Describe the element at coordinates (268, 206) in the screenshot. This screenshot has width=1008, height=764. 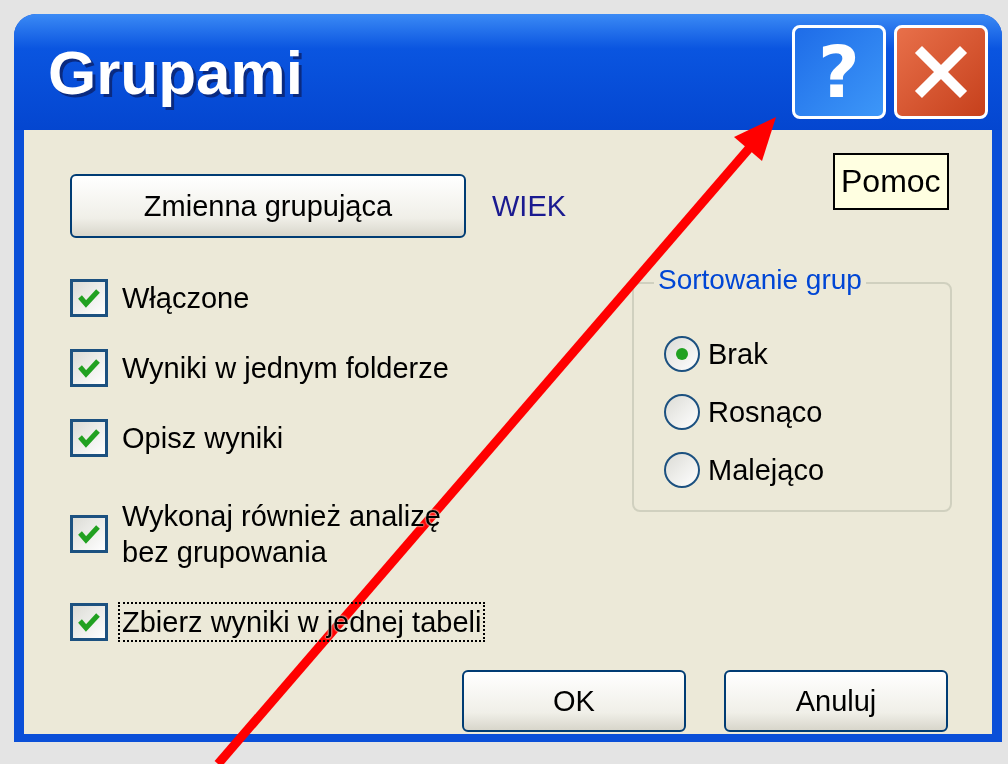
I see `grouping-variable-button: Zmienna grupująca` at that location.